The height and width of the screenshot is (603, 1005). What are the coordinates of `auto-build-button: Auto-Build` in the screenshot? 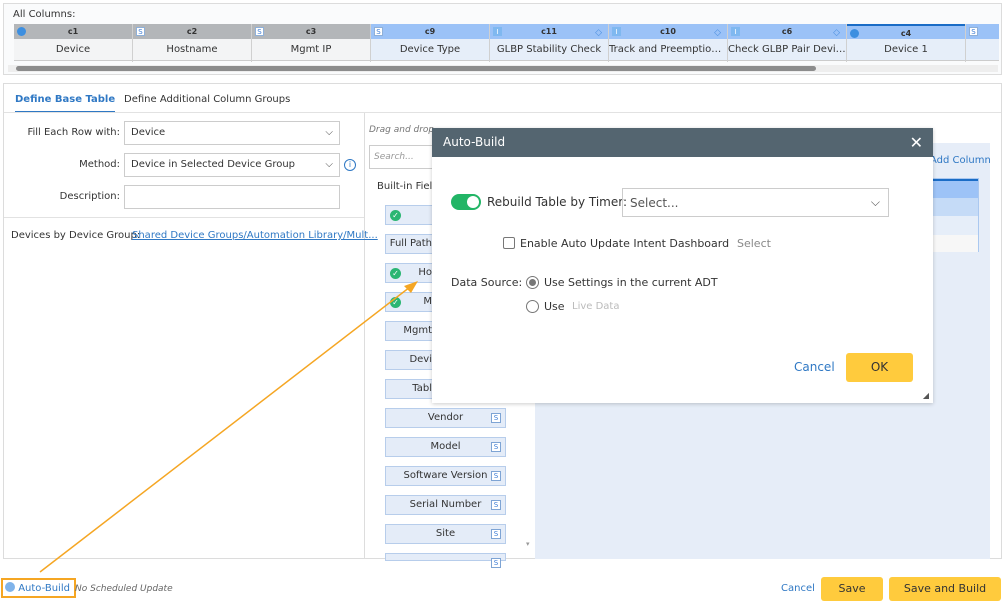 It's located at (38, 588).